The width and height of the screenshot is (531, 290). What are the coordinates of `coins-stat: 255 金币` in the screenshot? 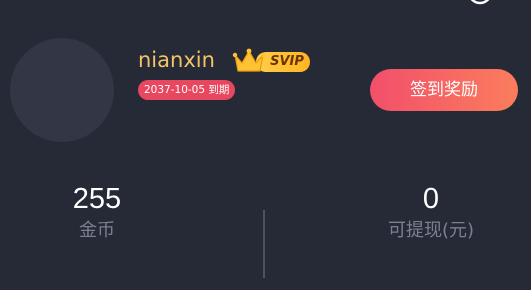 It's located at (97, 212).